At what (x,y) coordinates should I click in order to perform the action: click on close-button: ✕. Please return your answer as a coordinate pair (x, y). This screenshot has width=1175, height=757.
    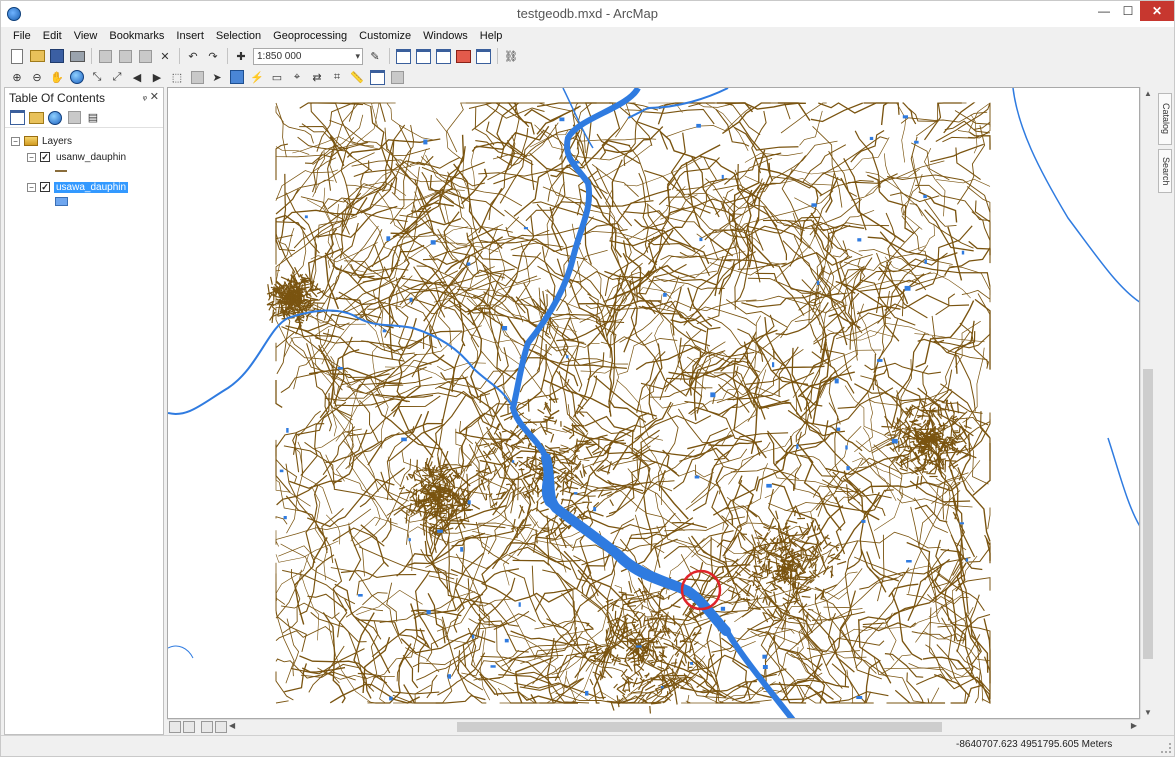
    Looking at the image, I should click on (1157, 11).